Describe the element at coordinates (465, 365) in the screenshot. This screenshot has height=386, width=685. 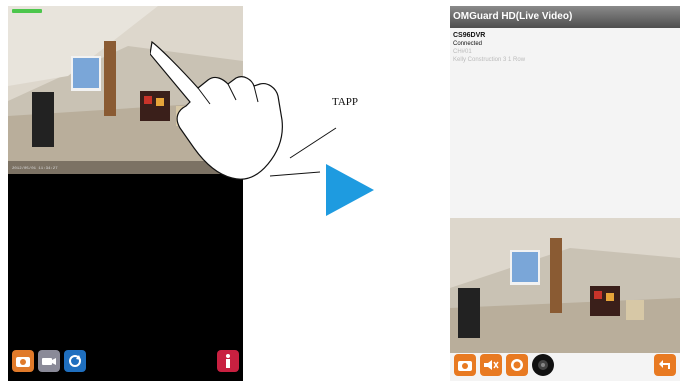
I see `camera-icon` at that location.